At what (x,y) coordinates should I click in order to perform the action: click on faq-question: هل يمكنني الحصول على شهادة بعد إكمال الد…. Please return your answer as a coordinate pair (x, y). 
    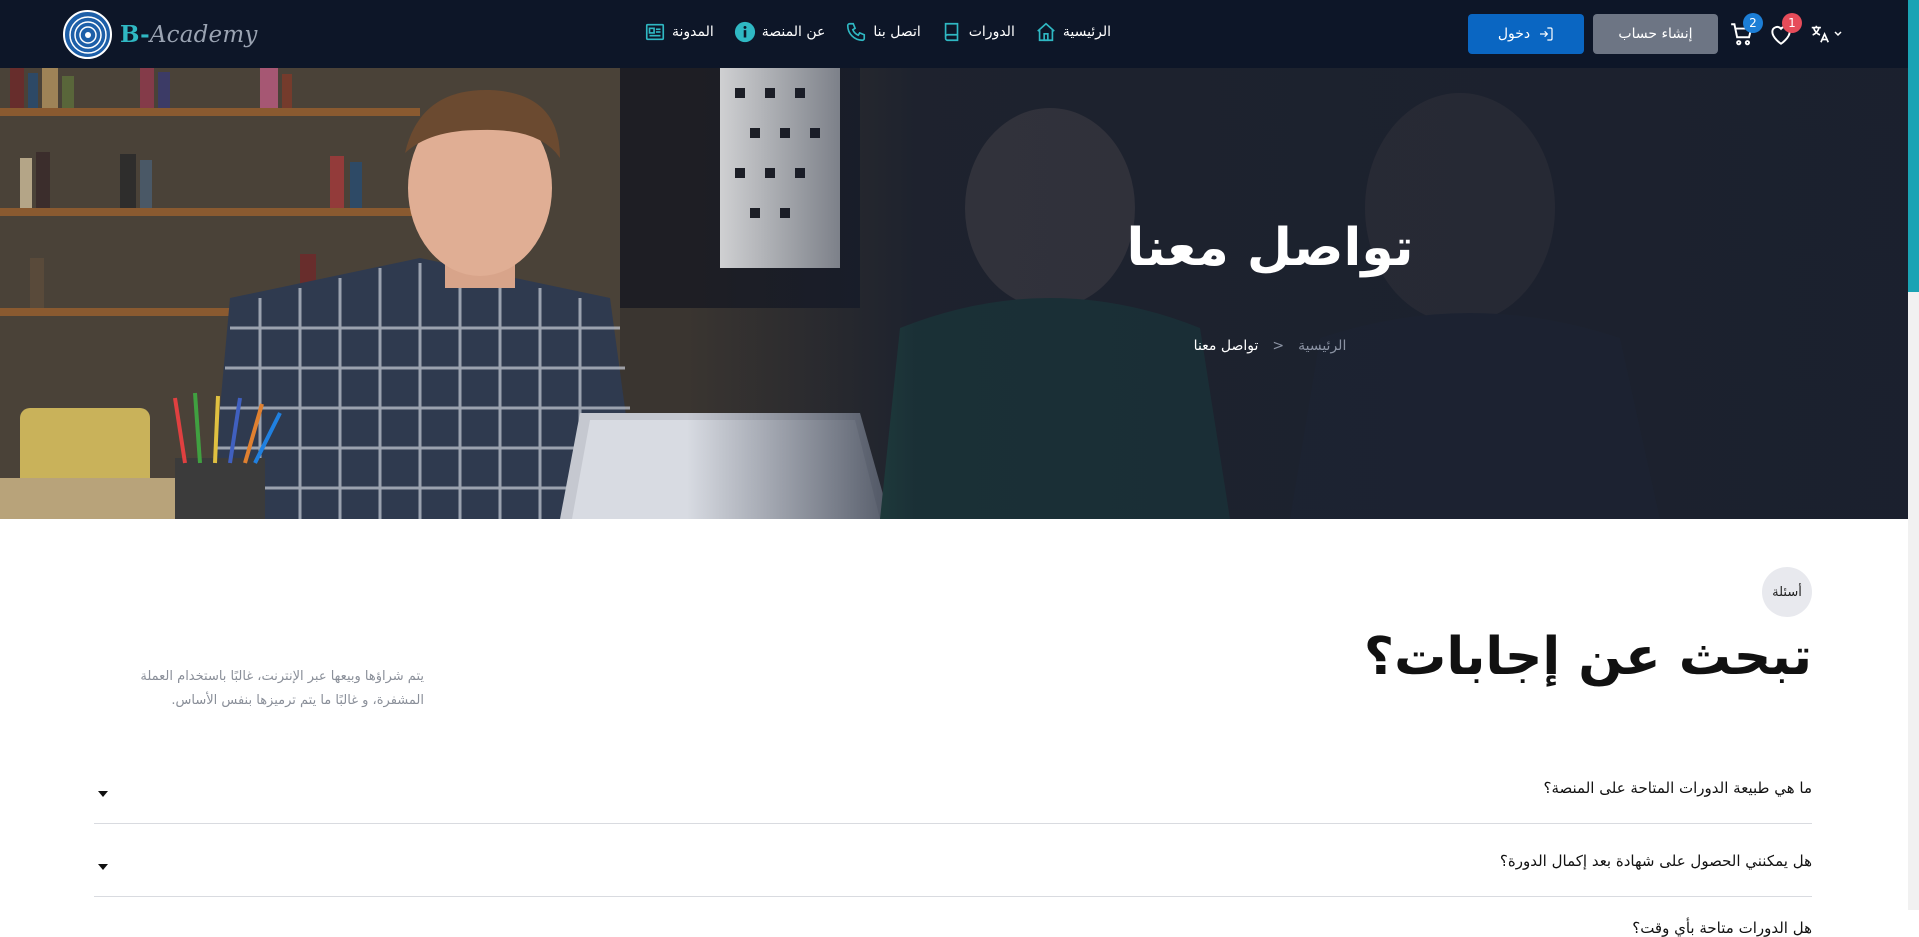
    Looking at the image, I should click on (1655, 861).